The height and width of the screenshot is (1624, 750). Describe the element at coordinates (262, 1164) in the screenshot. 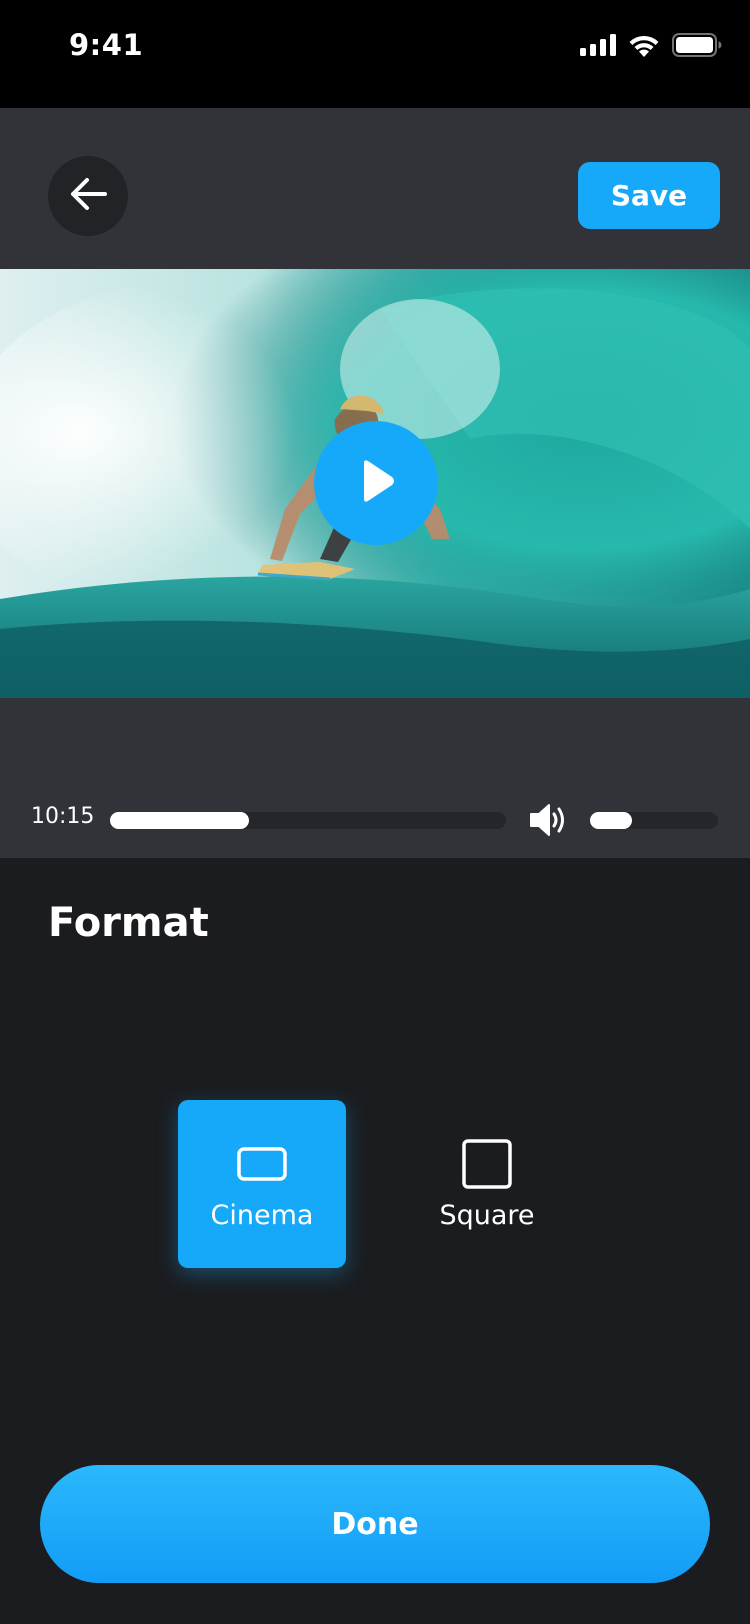

I see `rectangle-icon` at that location.